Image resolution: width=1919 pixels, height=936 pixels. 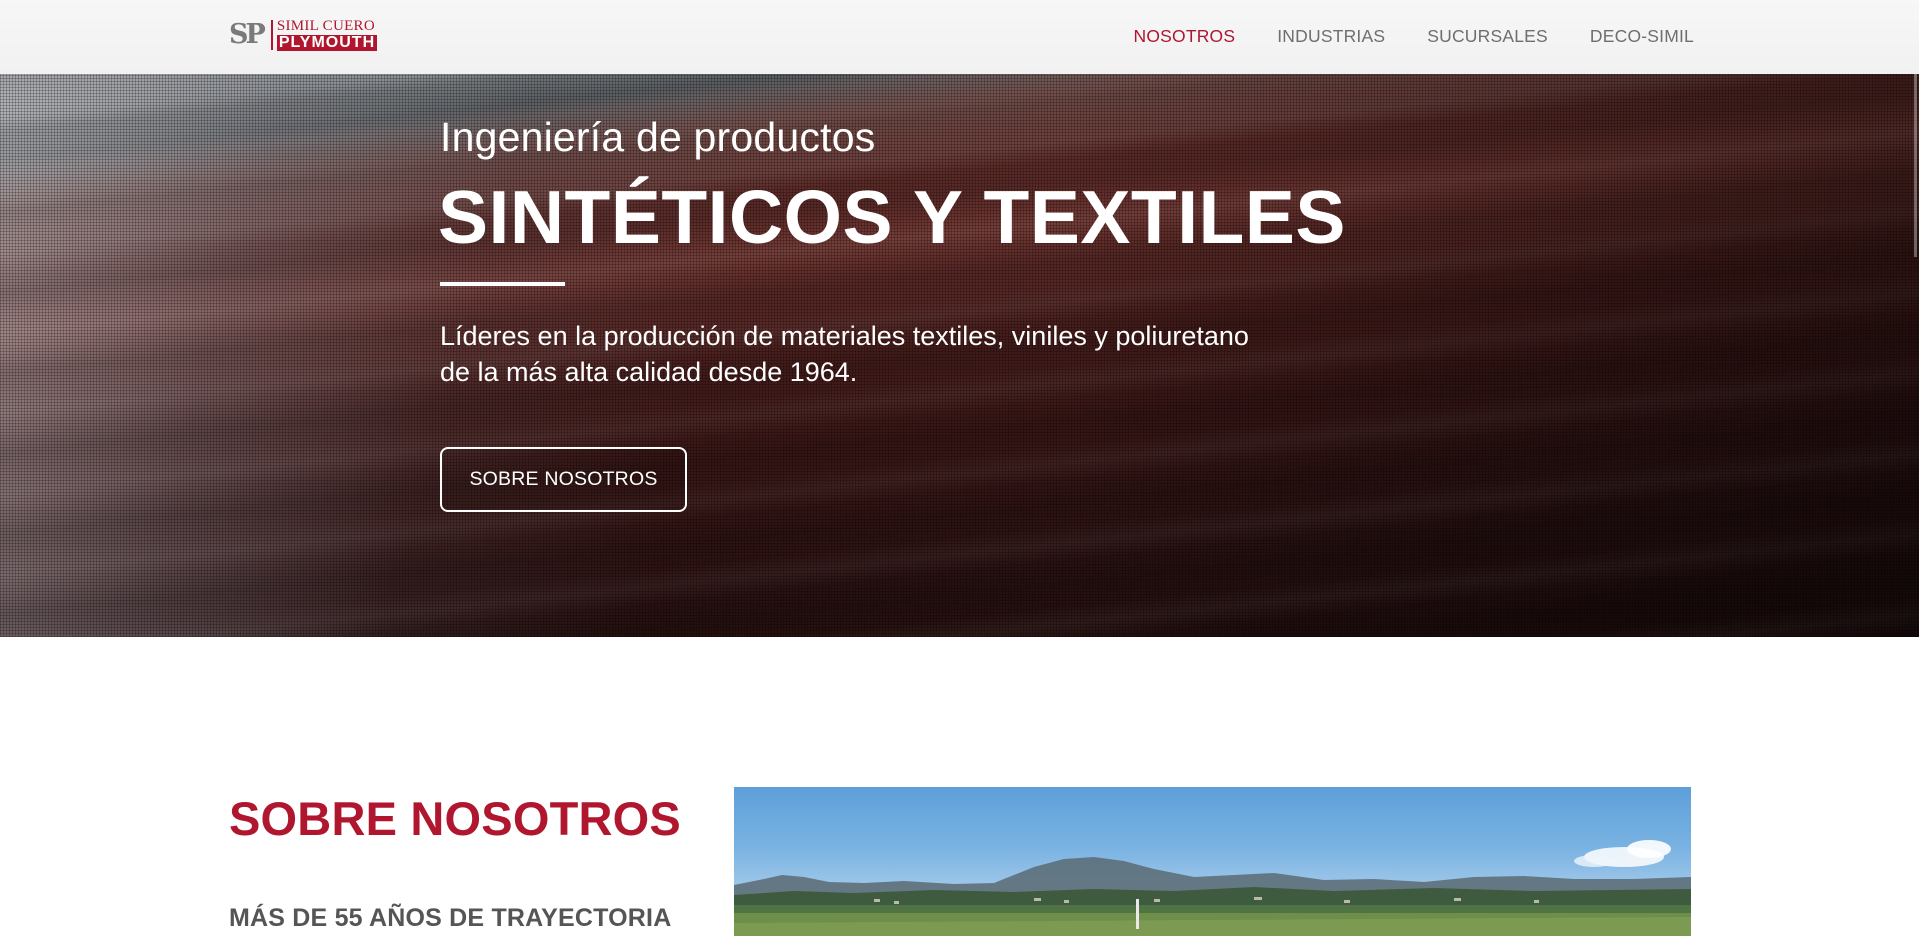 What do you see at coordinates (1212, 888) in the screenshot?
I see `landscape-illustration` at bounding box center [1212, 888].